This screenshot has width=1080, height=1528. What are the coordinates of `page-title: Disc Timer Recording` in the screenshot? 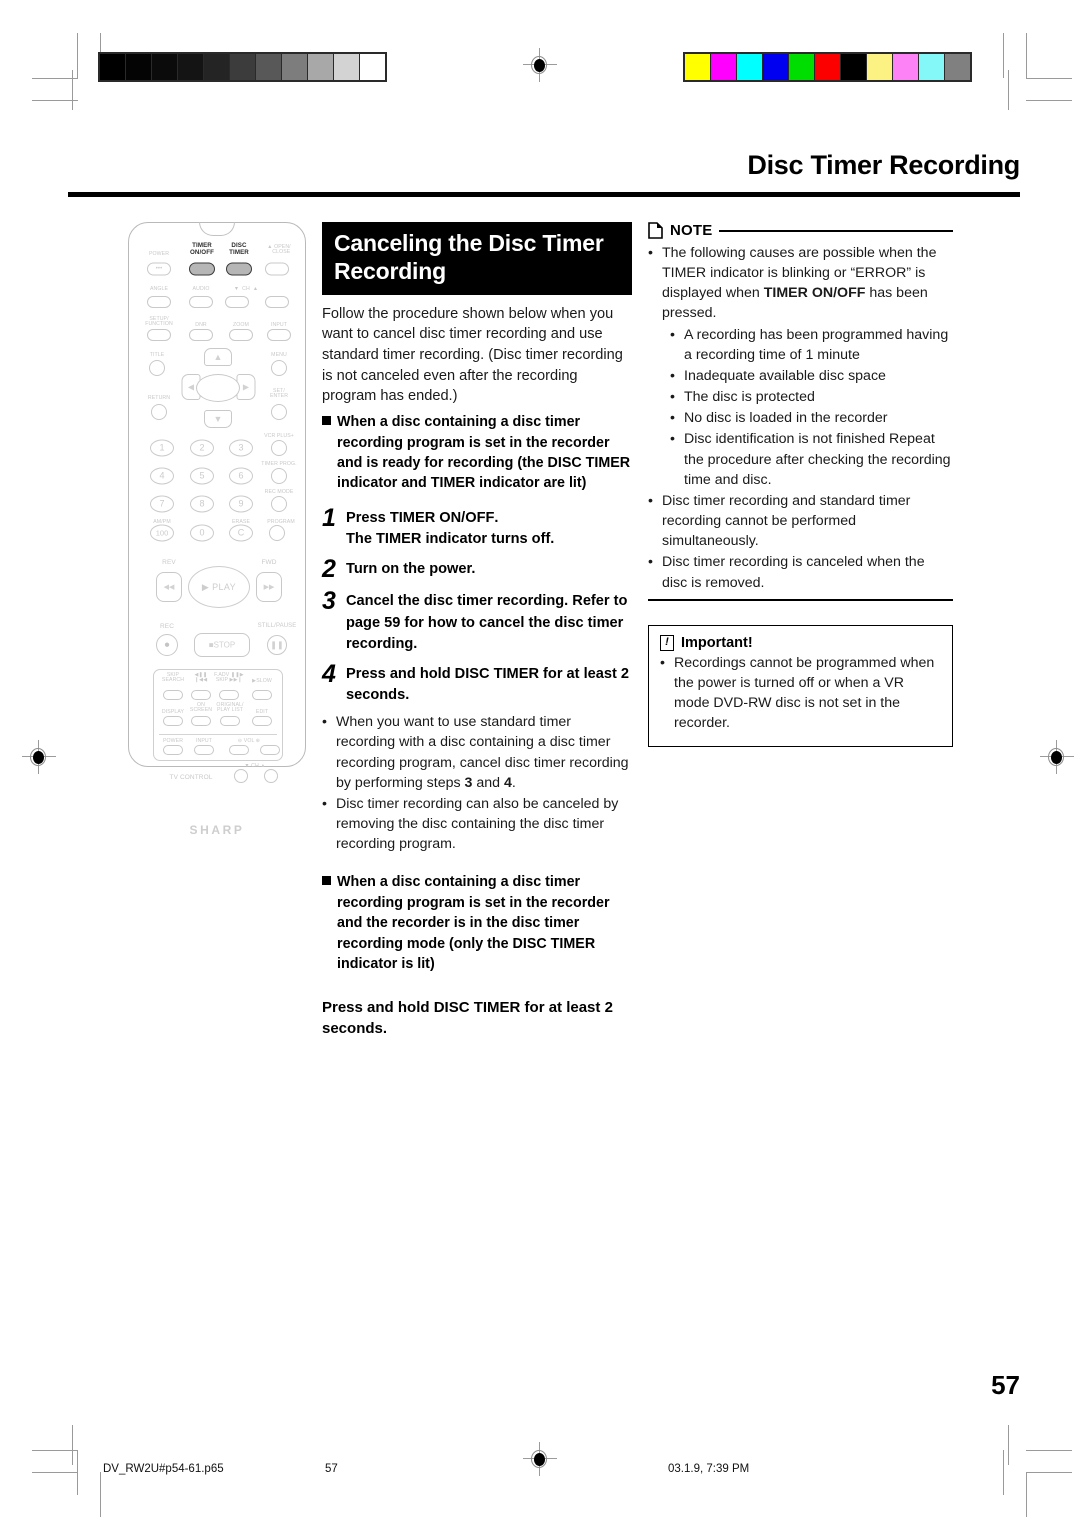 It's located at (883, 165).